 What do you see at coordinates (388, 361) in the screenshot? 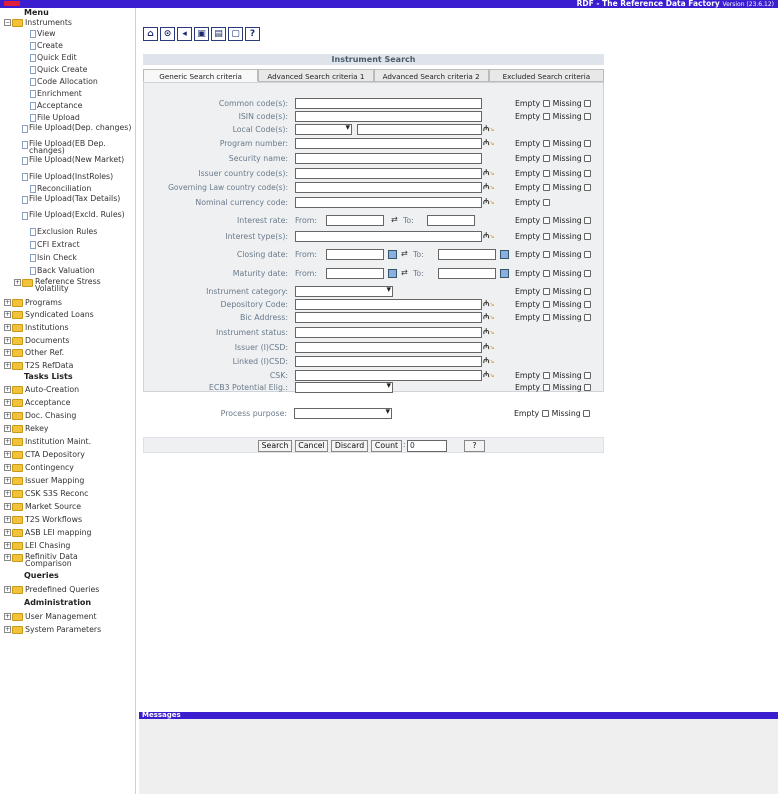
I see `linked-icsd-input` at bounding box center [388, 361].